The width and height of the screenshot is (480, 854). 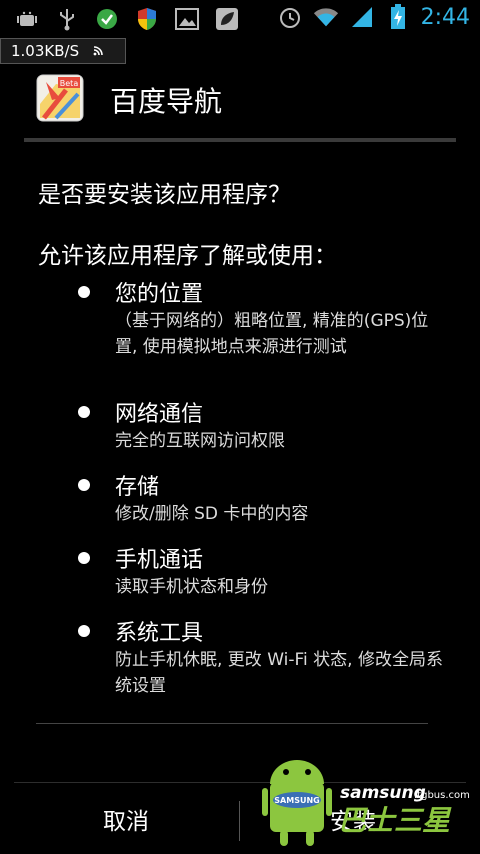 I want to click on permission-title: 系统工具, so click(x=159, y=633).